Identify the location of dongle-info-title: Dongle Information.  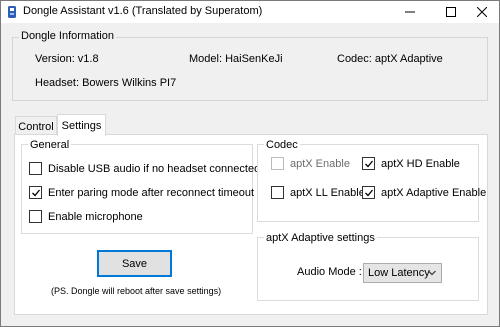
(67, 36).